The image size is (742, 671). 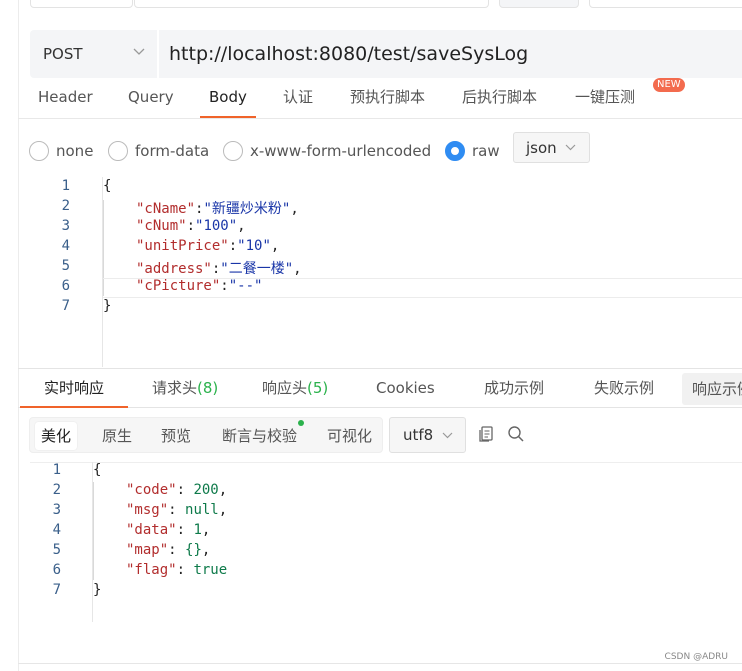 I want to click on tab-response-example: 响应示例, so click(x=712, y=389).